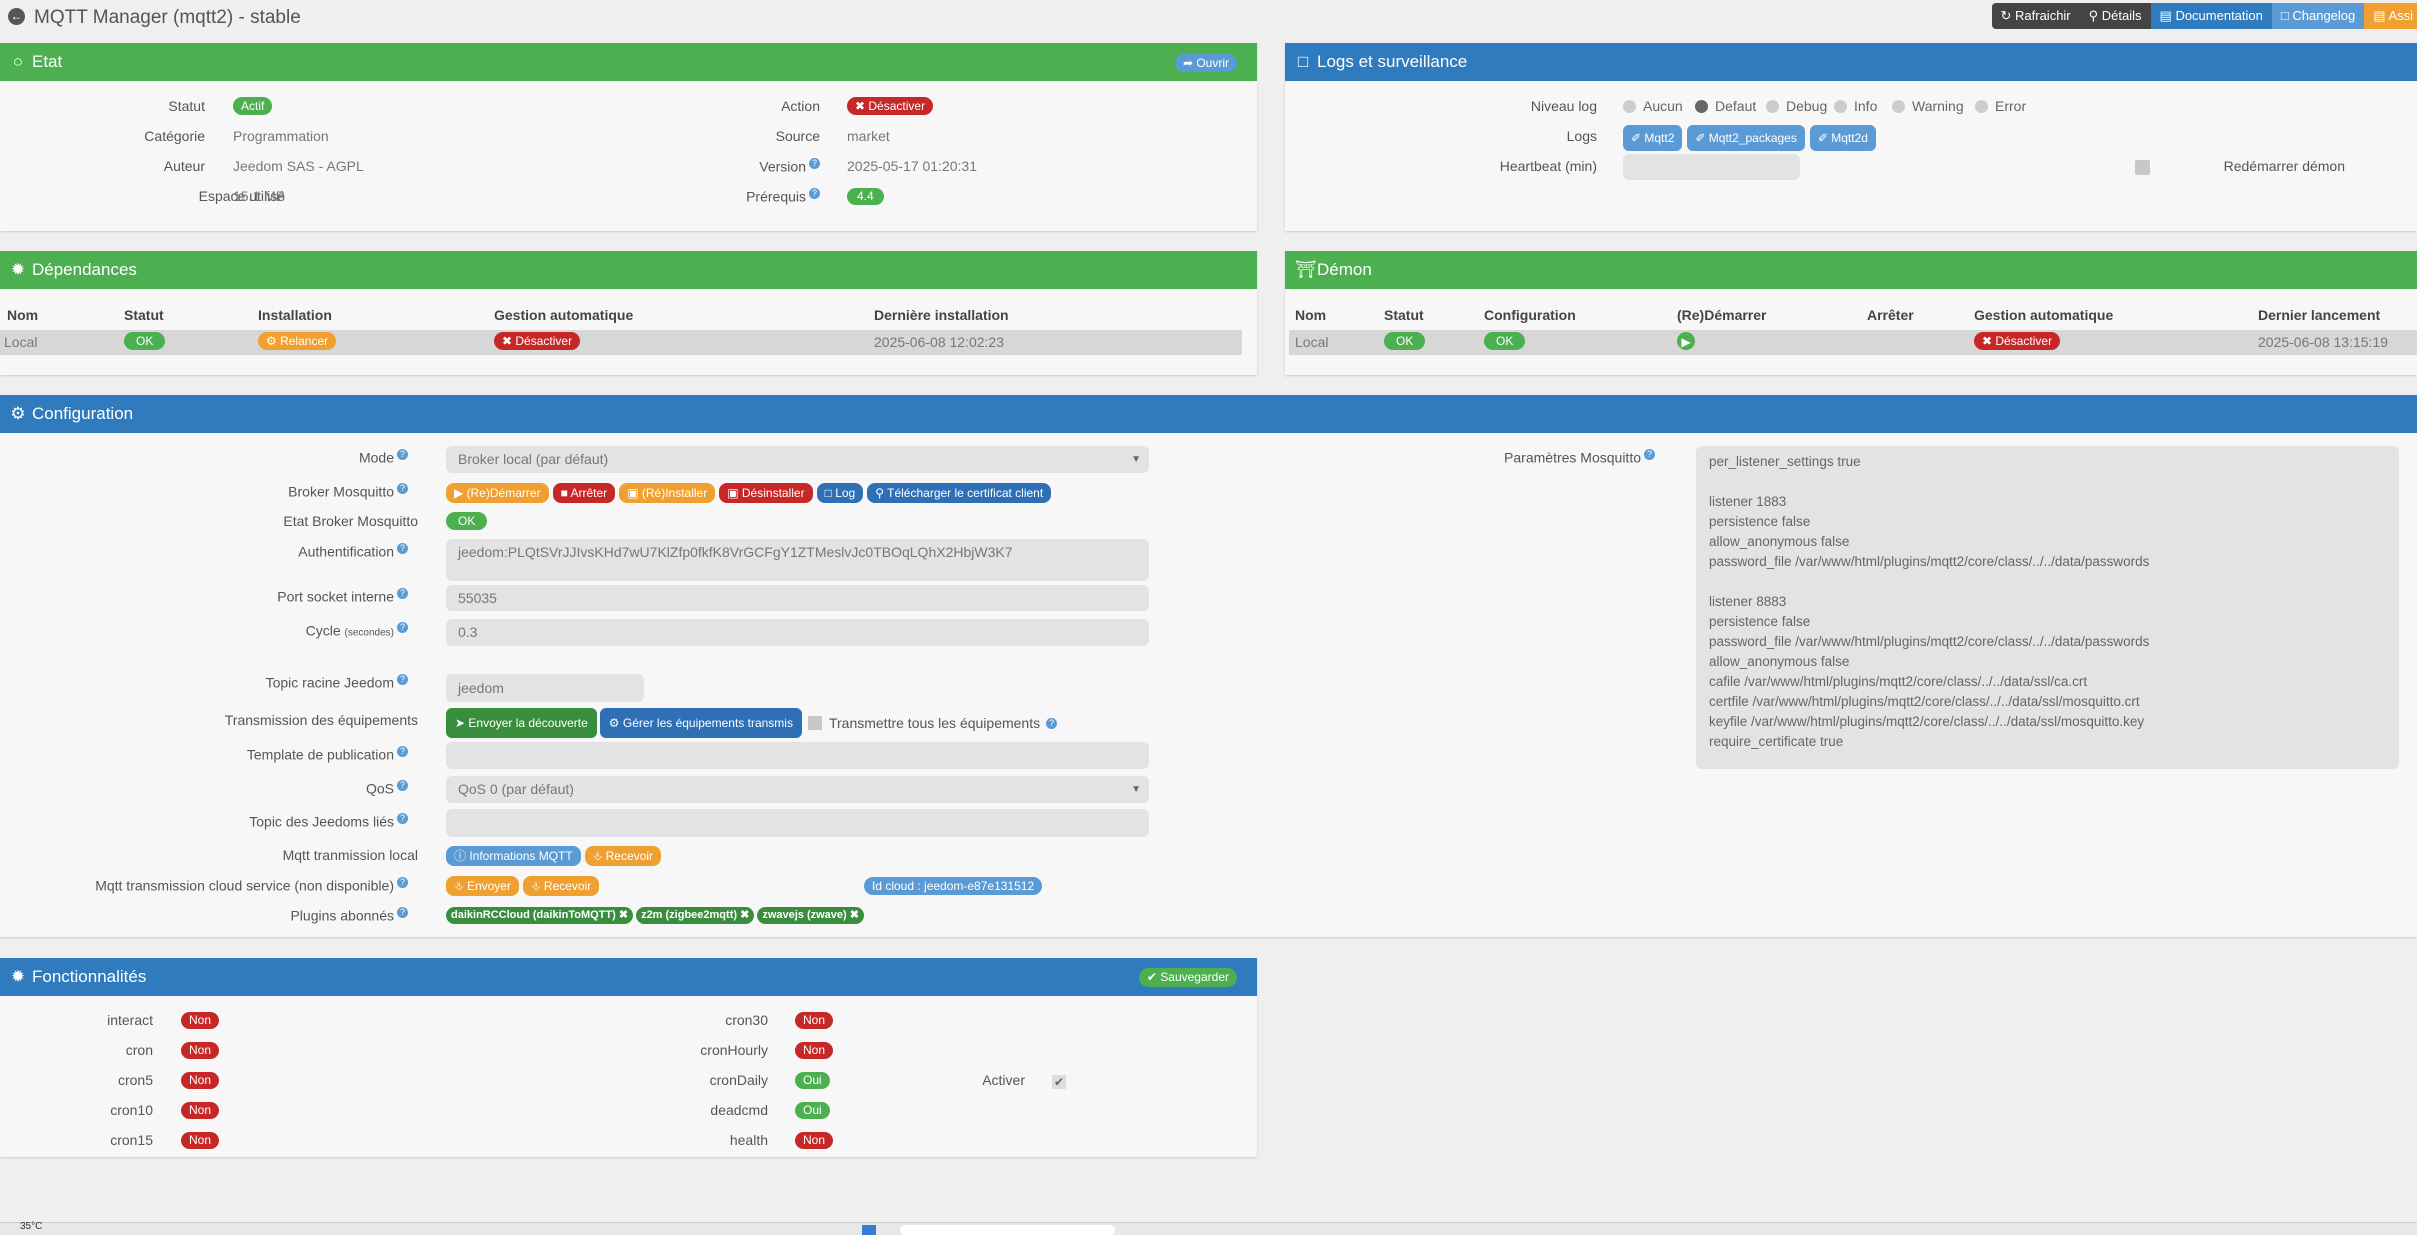  What do you see at coordinates (1441, 166) in the screenshot?
I see `heartbeat-label: Heartbeat (min)` at bounding box center [1441, 166].